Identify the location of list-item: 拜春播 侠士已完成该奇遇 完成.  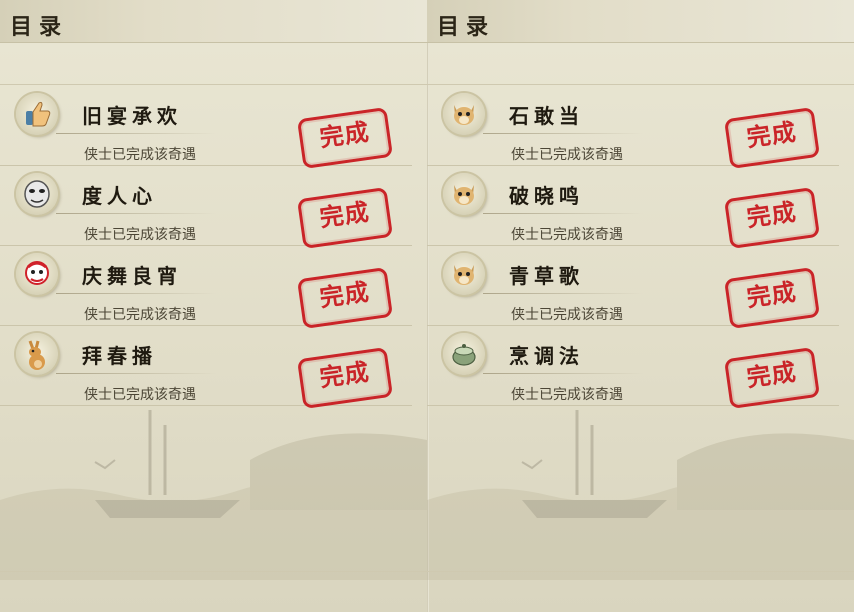
(206, 367).